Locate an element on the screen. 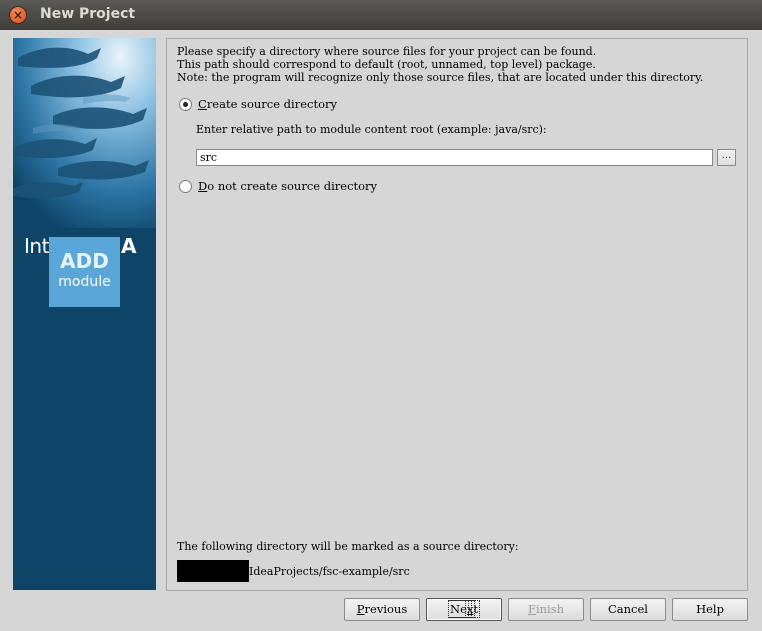 This screenshot has height=631, width=762. add-module-badge: ADD module is located at coordinates (84, 272).